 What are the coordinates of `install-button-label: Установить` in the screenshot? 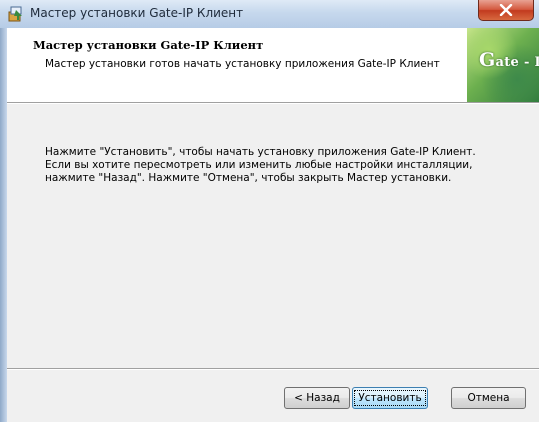 It's located at (390, 398).